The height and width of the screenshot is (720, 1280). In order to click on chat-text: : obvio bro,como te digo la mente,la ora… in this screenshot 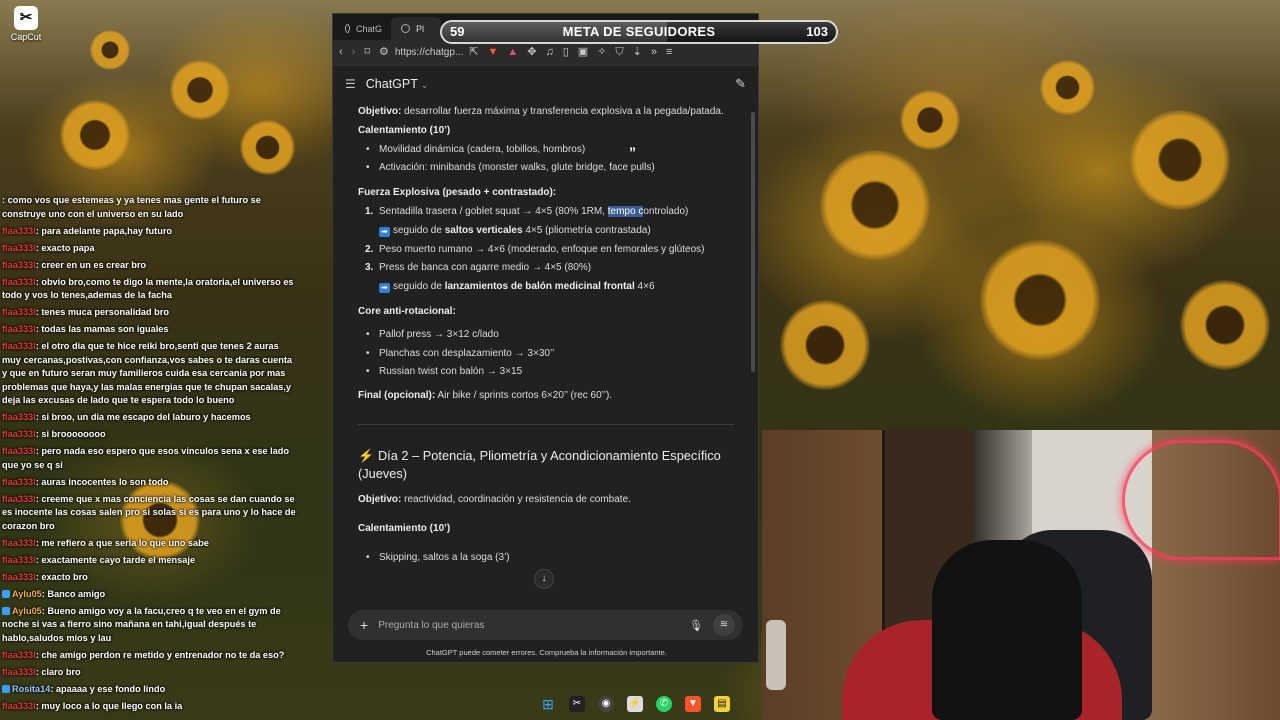, I will do `click(148, 288)`.